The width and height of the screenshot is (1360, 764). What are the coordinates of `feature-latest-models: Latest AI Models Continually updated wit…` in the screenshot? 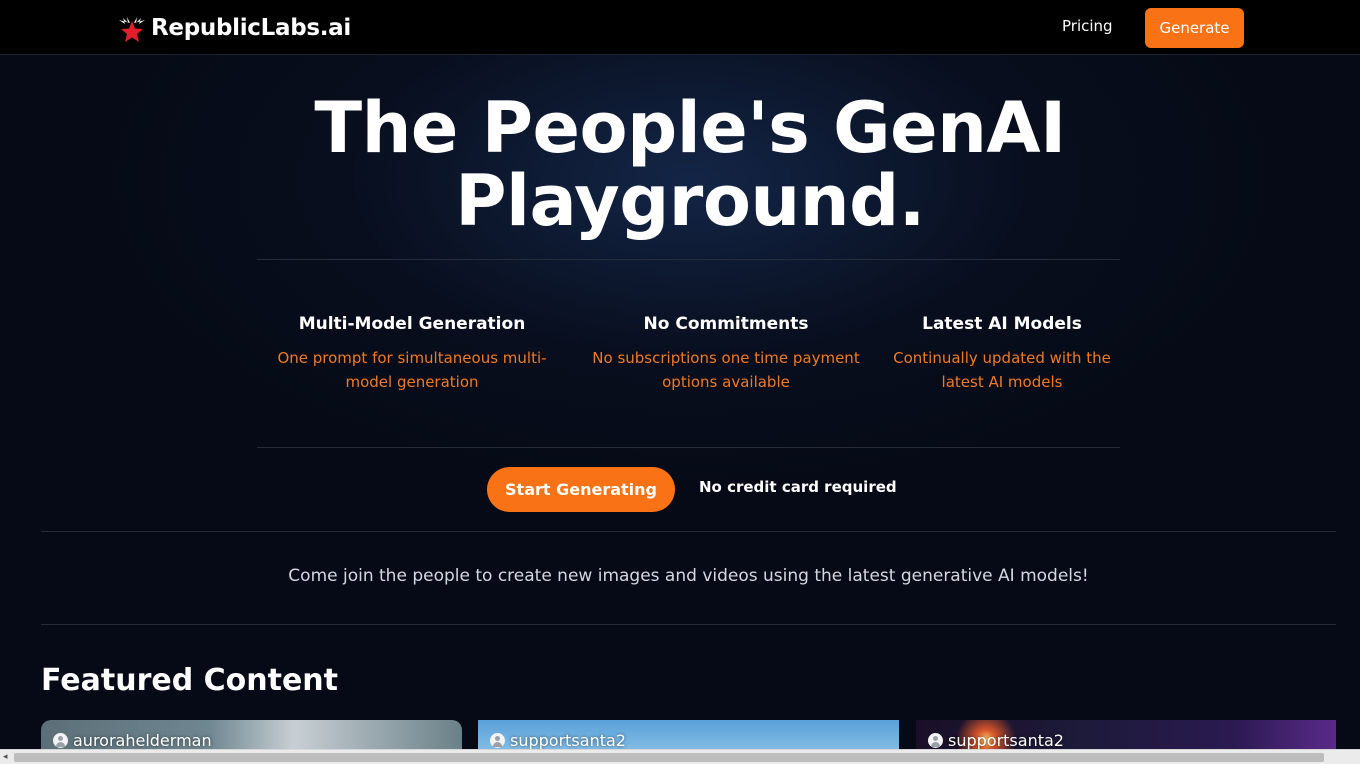 It's located at (1002, 353).